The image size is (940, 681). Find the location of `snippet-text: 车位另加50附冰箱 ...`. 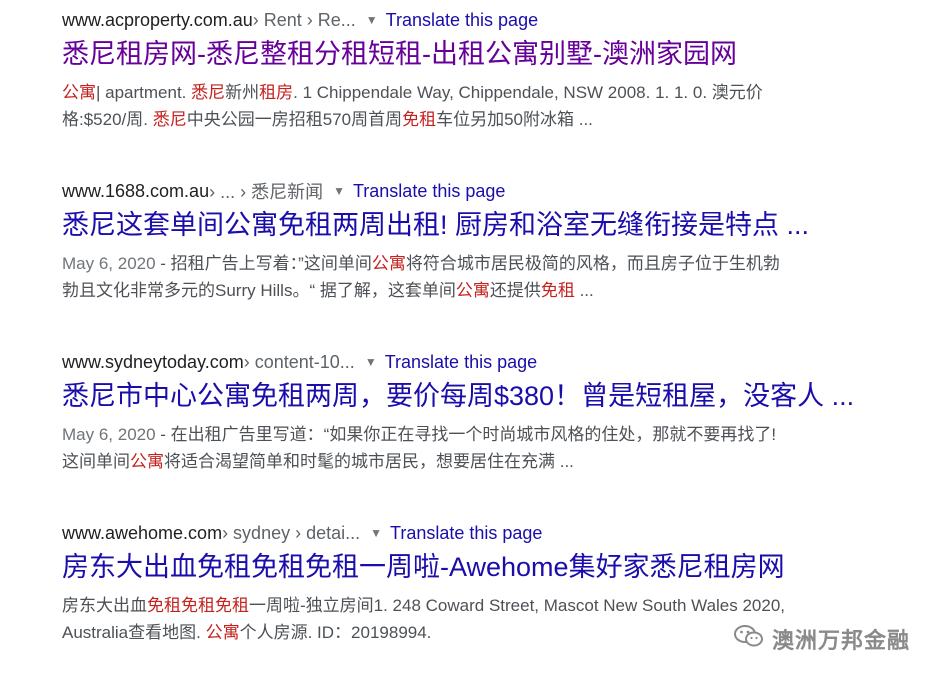

snippet-text: 车位另加50附冰箱 ... is located at coordinates (514, 119).